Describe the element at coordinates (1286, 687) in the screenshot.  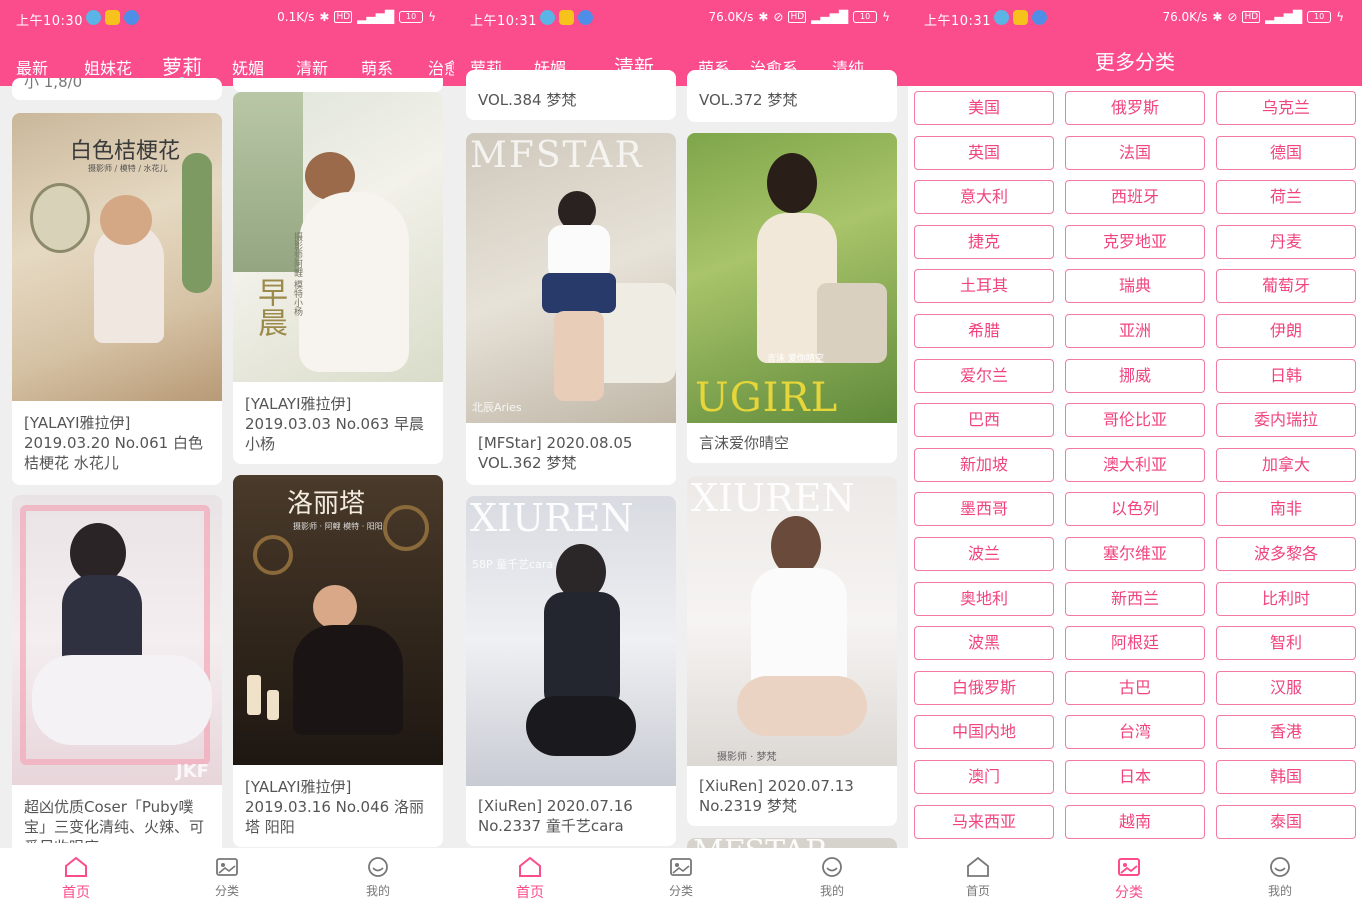
I see `category-button: 汉服` at that location.